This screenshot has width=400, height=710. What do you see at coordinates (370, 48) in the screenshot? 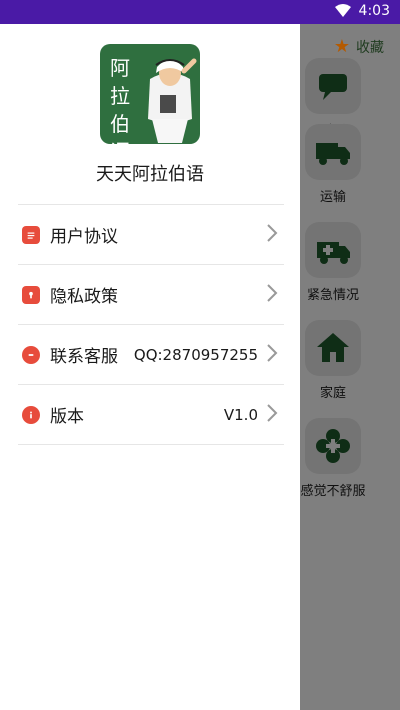
I see `favorites-label: 收藏` at bounding box center [370, 48].